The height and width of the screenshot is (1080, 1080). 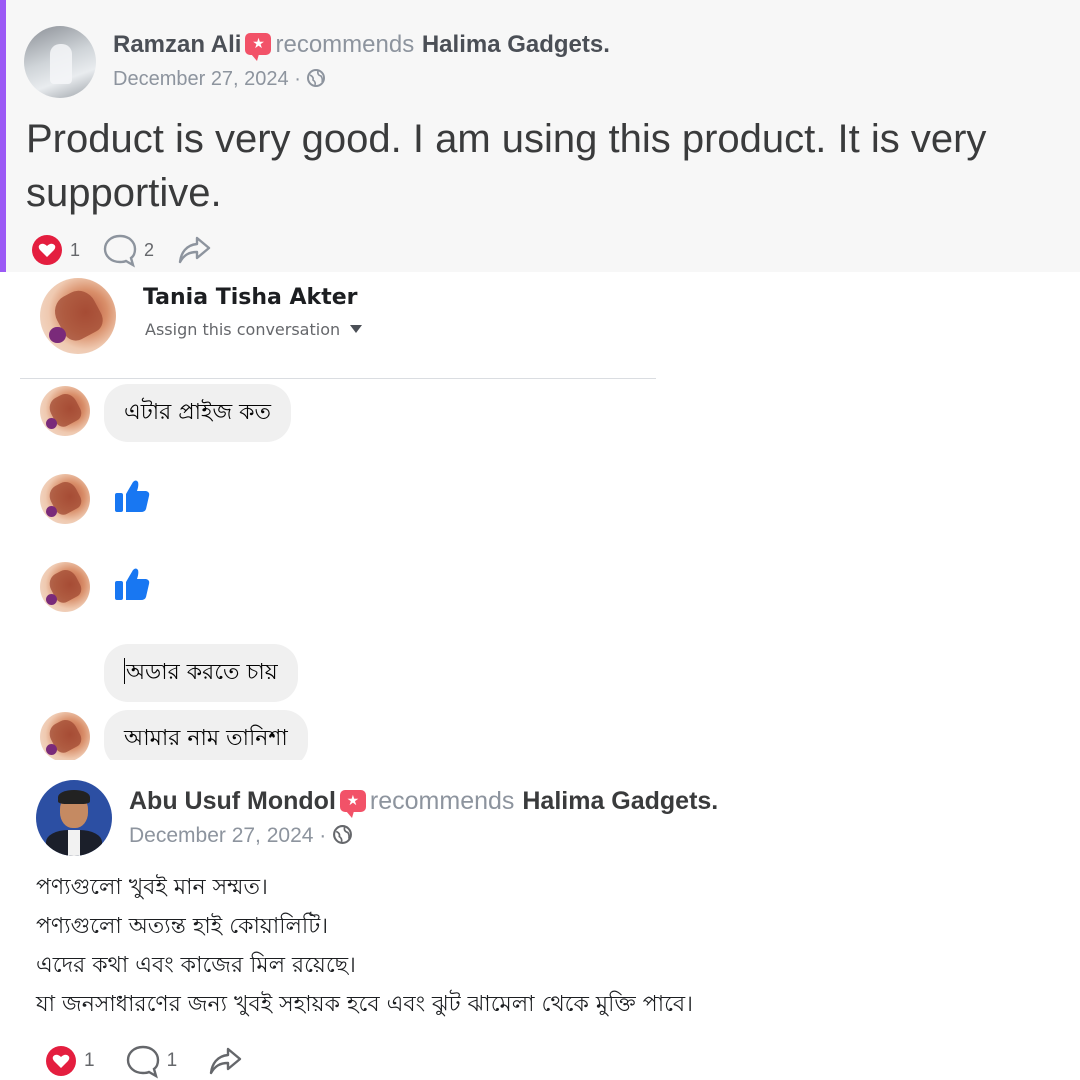 I want to click on review-line: পণ্যগুলো খুবই মান সম্মত।, so click(x=152, y=887).